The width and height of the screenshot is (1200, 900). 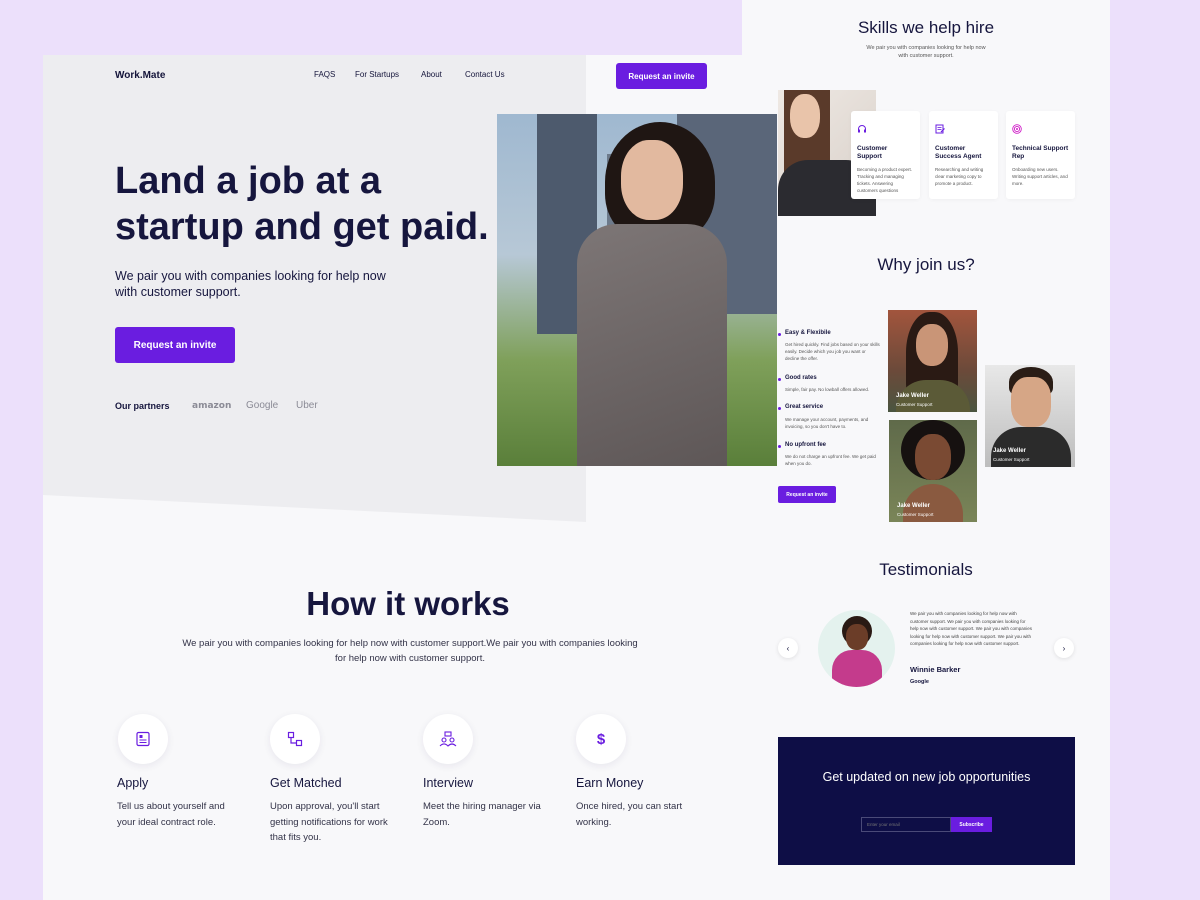 I want to click on step-interview-title: Interview, so click(x=448, y=783).